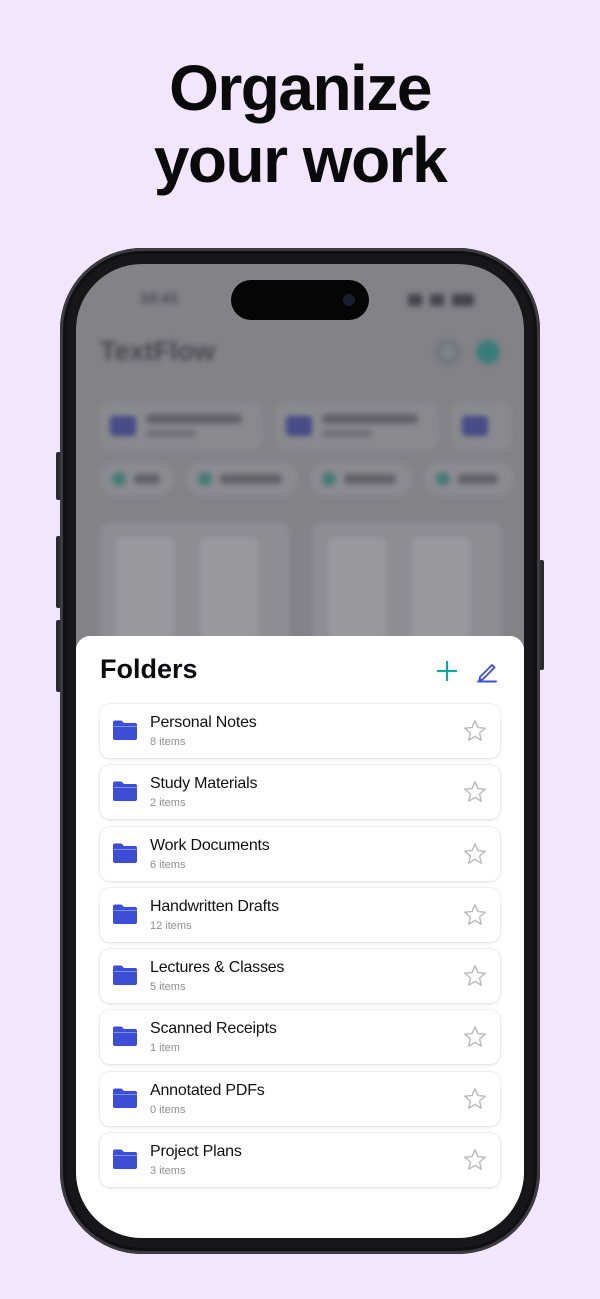 The image size is (600, 1299). Describe the element at coordinates (300, 853) in the screenshot. I see `folder-row: Work Documents 6 items` at that location.